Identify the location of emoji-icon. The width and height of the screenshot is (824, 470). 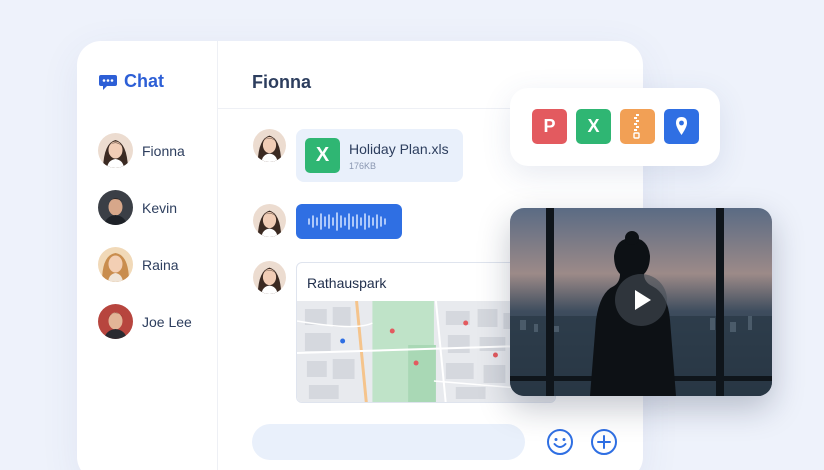
(560, 442).